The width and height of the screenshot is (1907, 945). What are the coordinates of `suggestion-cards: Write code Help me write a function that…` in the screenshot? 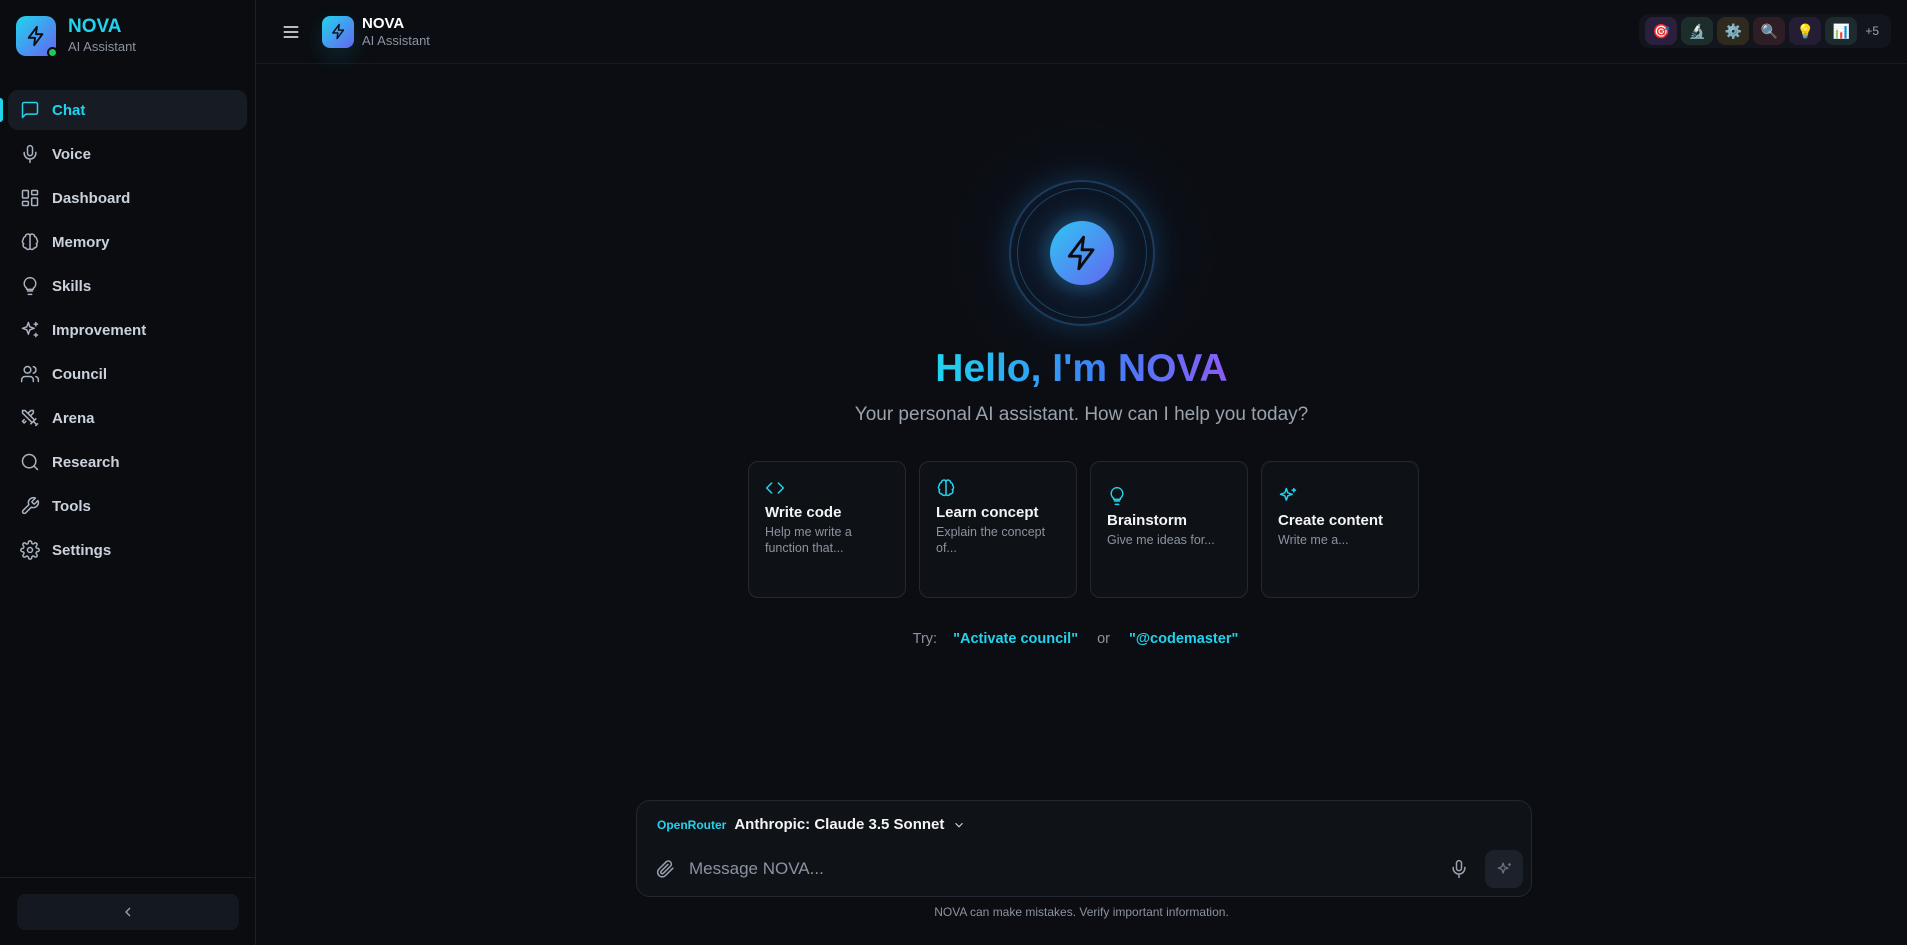 It's located at (1083, 529).